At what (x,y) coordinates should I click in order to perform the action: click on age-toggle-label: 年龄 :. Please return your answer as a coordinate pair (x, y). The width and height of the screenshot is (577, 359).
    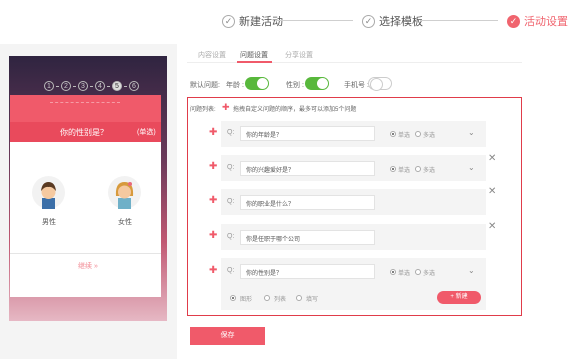
    Looking at the image, I should click on (235, 85).